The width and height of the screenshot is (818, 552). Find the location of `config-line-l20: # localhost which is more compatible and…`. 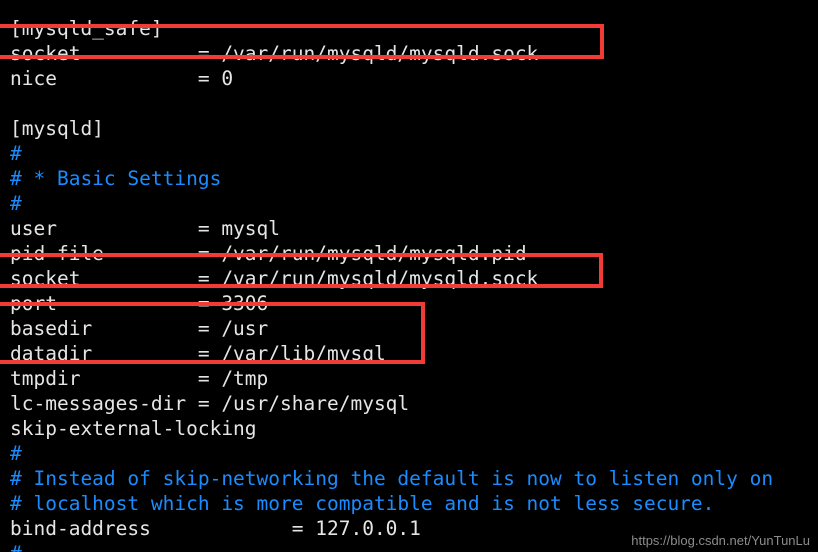

config-line-l20: # localhost which is more compatible and… is located at coordinates (362, 503).